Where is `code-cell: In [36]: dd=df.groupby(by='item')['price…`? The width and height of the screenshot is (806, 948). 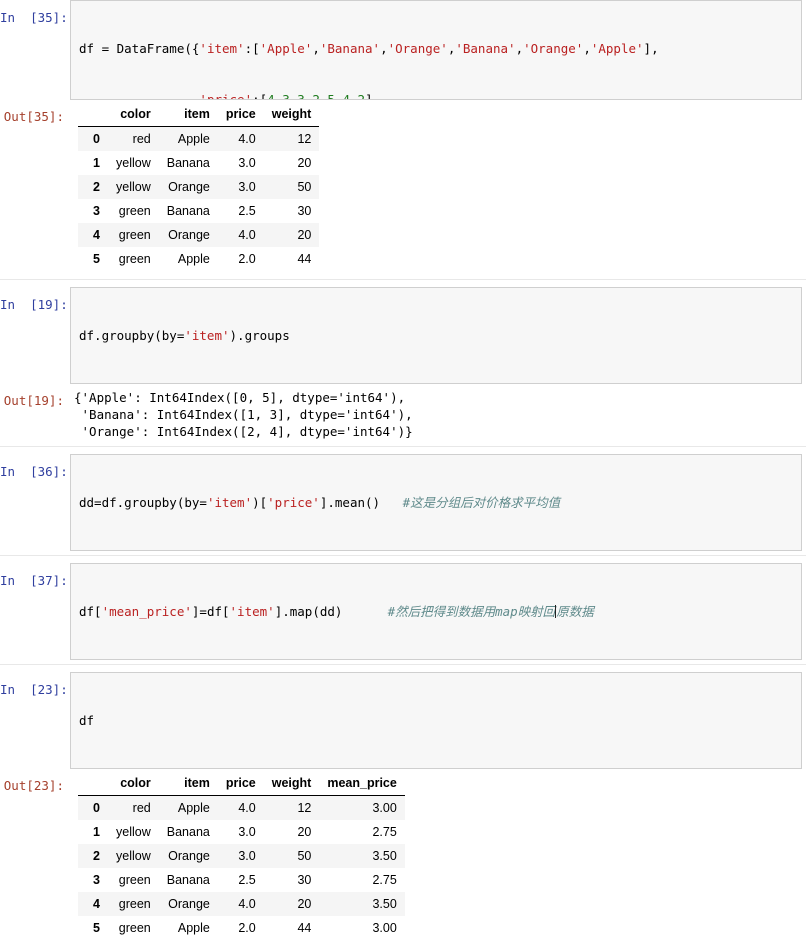 code-cell: In [36]: dd=df.groupby(by='item')['price… is located at coordinates (403, 500).